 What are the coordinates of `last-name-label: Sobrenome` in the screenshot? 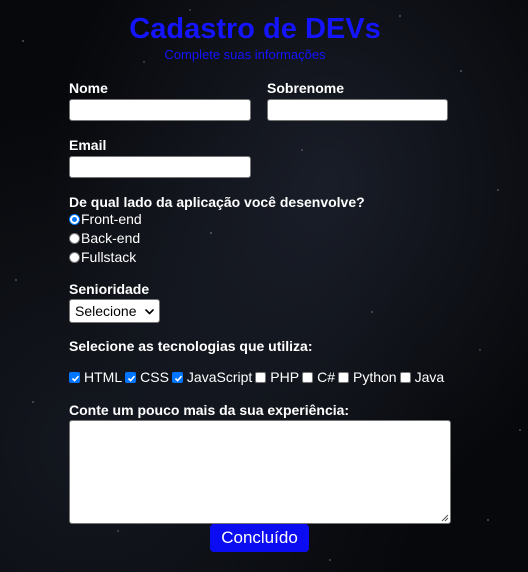 It's located at (306, 88).